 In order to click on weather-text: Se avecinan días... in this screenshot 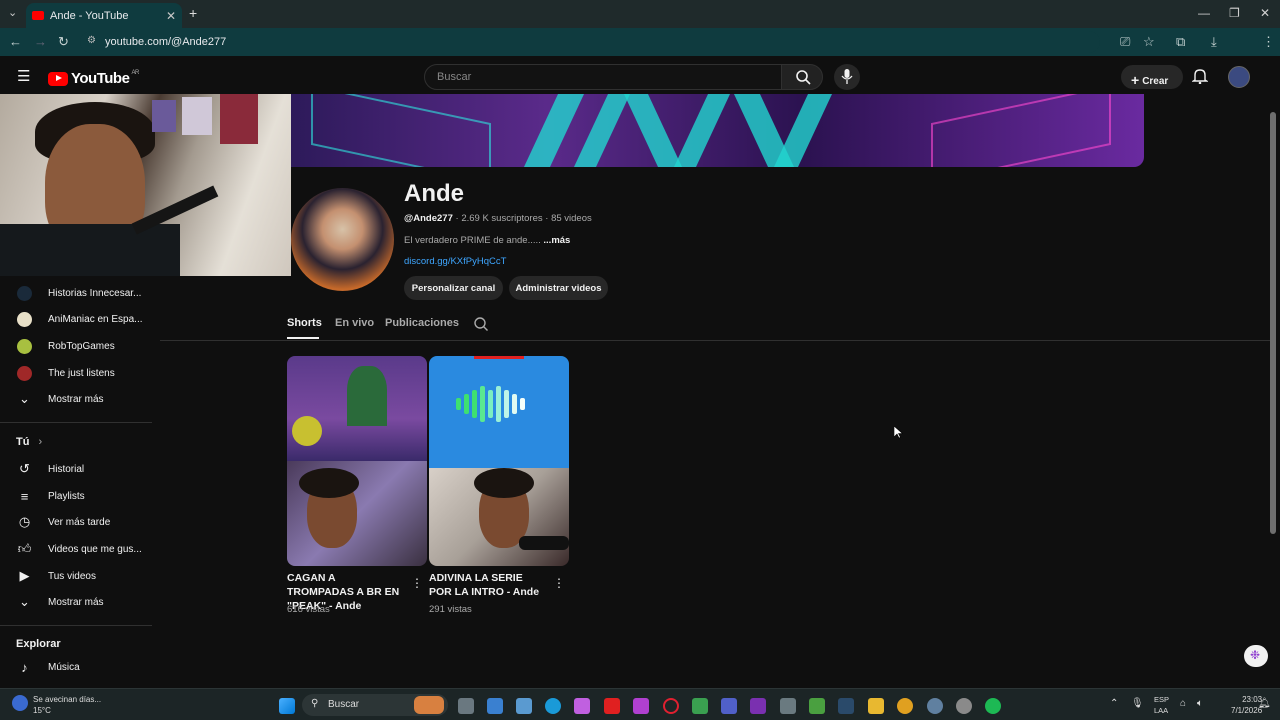, I will do `click(67, 699)`.